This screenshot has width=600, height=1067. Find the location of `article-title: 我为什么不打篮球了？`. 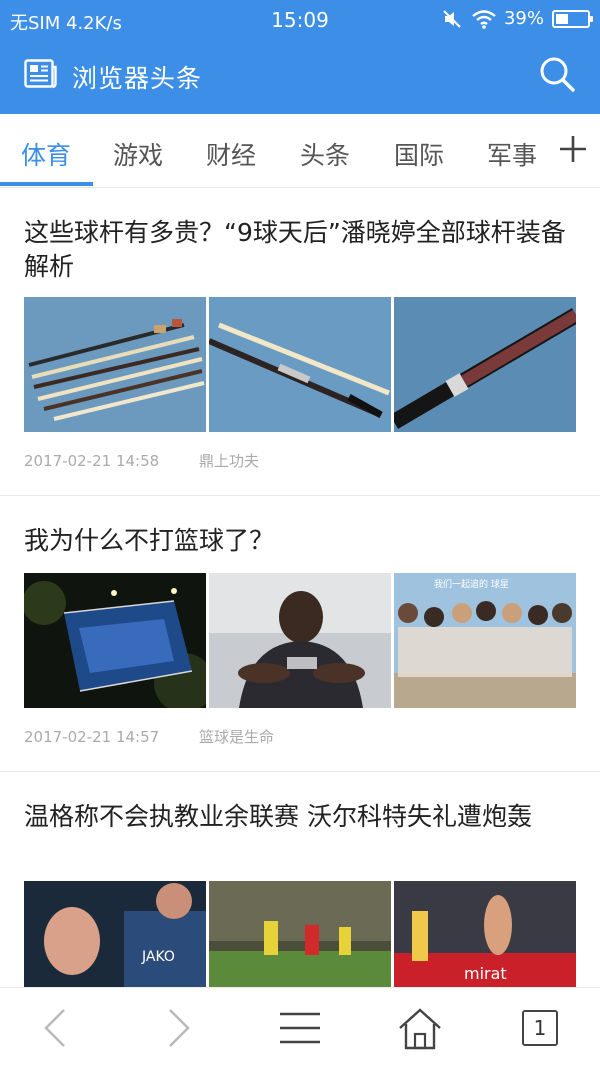

article-title: 我为什么不打篮球了？ is located at coordinates (302, 541).